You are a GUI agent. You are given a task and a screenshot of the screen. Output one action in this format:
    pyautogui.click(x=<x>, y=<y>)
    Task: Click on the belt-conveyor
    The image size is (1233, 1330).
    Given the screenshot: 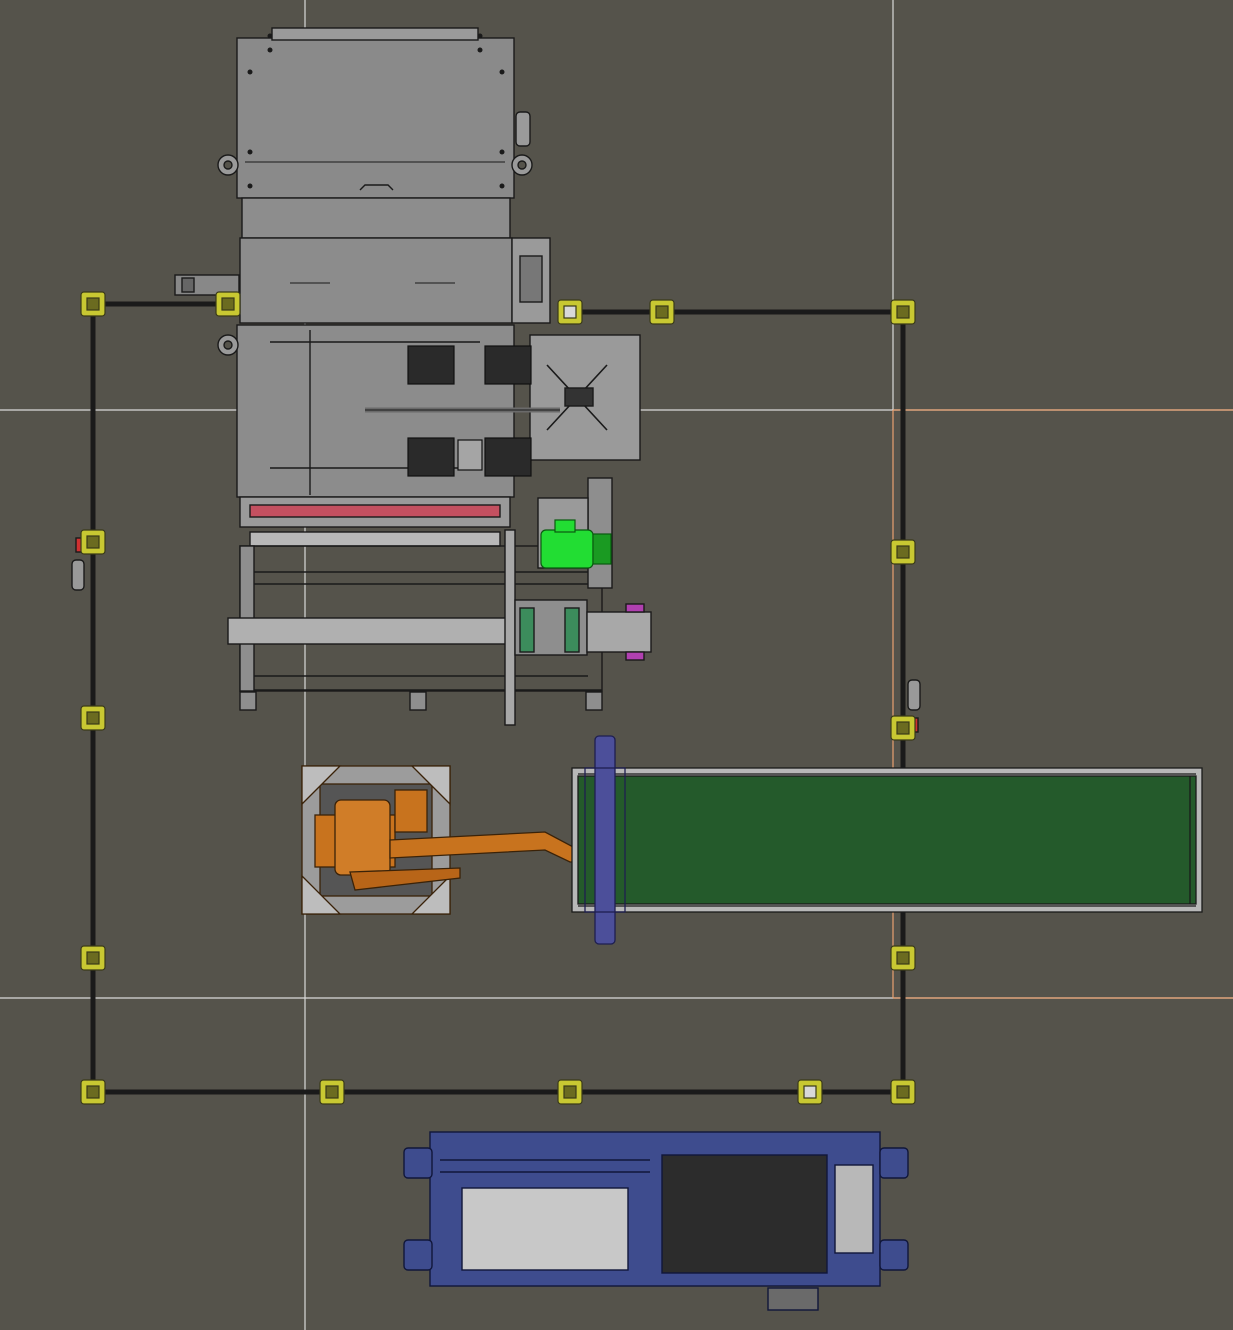 What is the action you would take?
    pyautogui.click(x=887, y=840)
    